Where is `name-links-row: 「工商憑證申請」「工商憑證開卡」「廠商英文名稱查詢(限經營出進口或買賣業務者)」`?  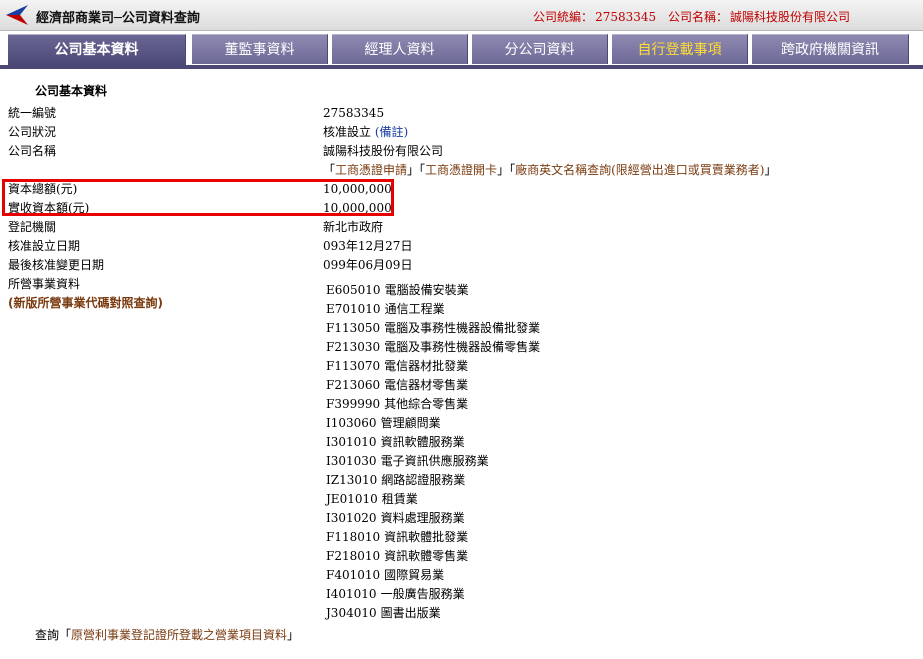
name-links-row: 「工商憑證申請」「工商憑證開卡」「廠商英文名稱查詢(限經營出進口或買賣業務者)」 is located at coordinates (458, 170).